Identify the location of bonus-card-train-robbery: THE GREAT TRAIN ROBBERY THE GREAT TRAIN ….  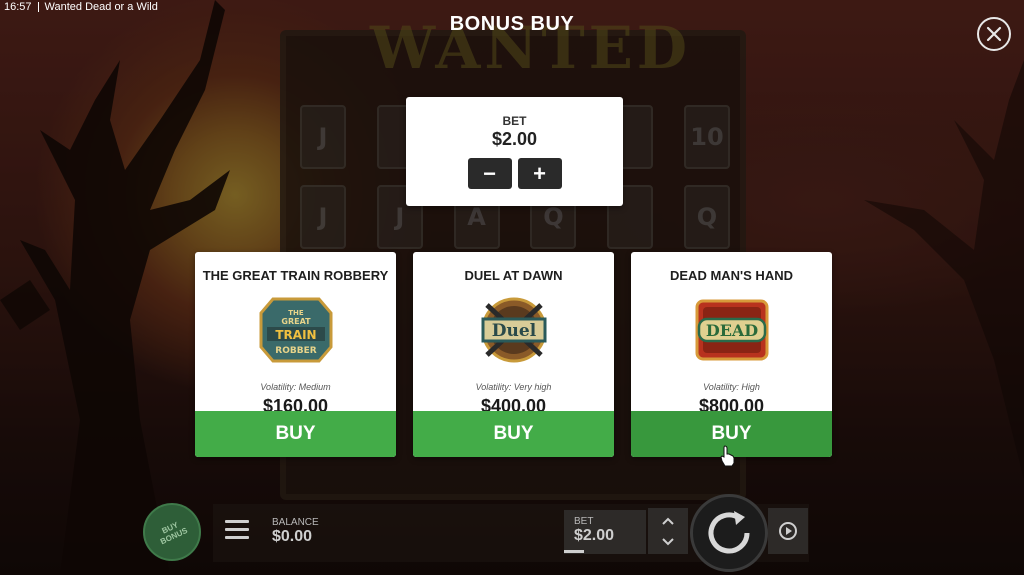
(295, 354).